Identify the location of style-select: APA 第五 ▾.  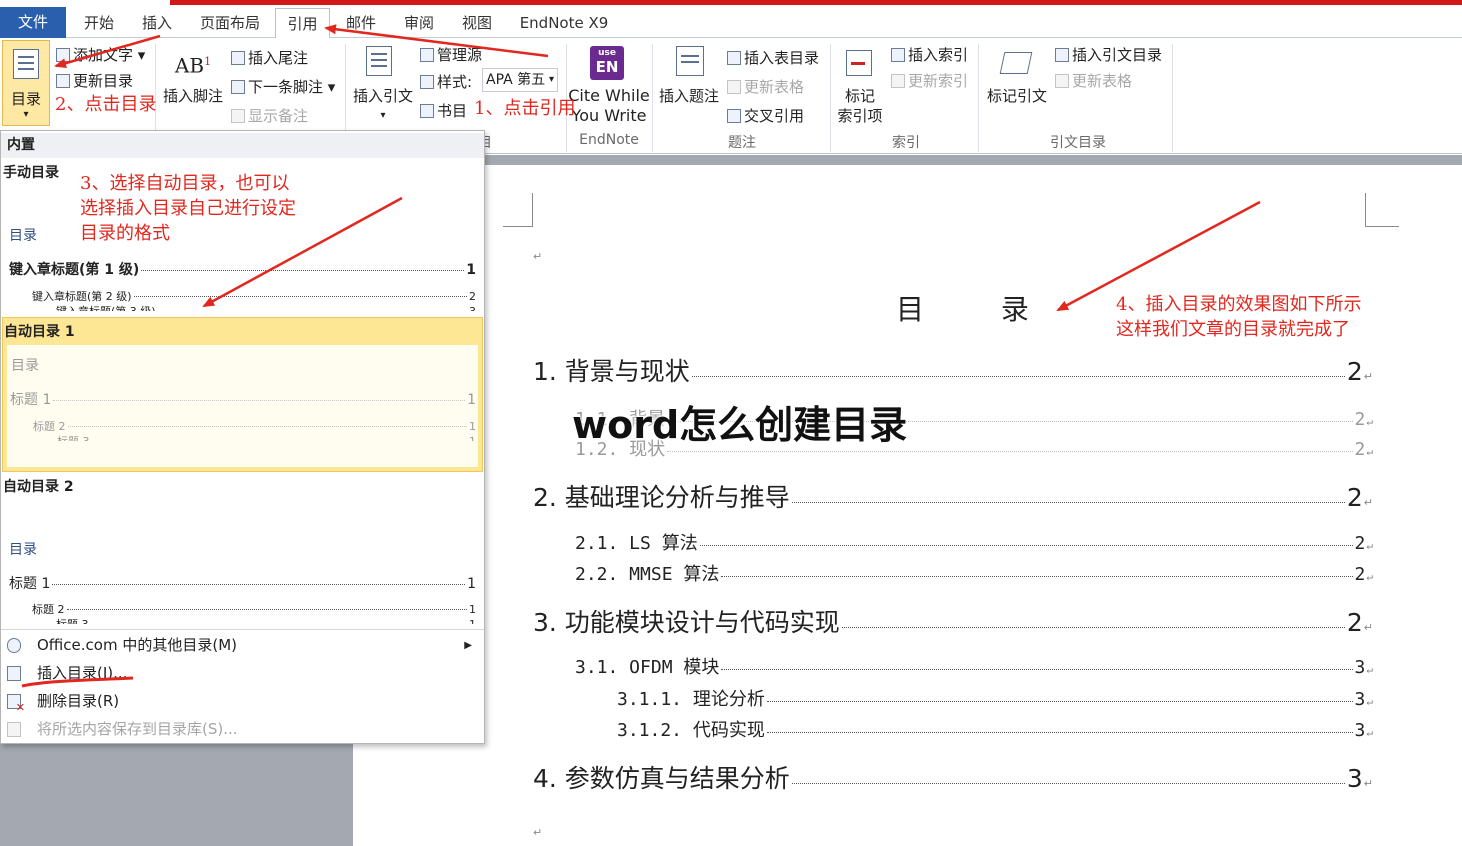
(520, 80).